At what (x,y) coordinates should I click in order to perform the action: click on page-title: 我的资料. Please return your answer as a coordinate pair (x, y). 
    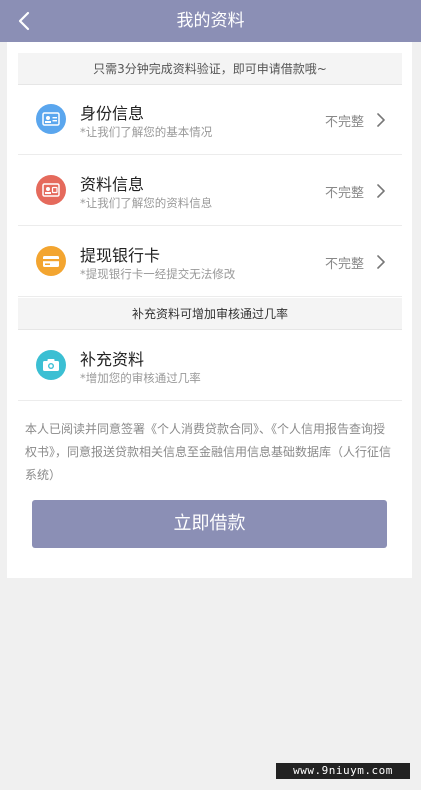
    Looking at the image, I should click on (210, 21).